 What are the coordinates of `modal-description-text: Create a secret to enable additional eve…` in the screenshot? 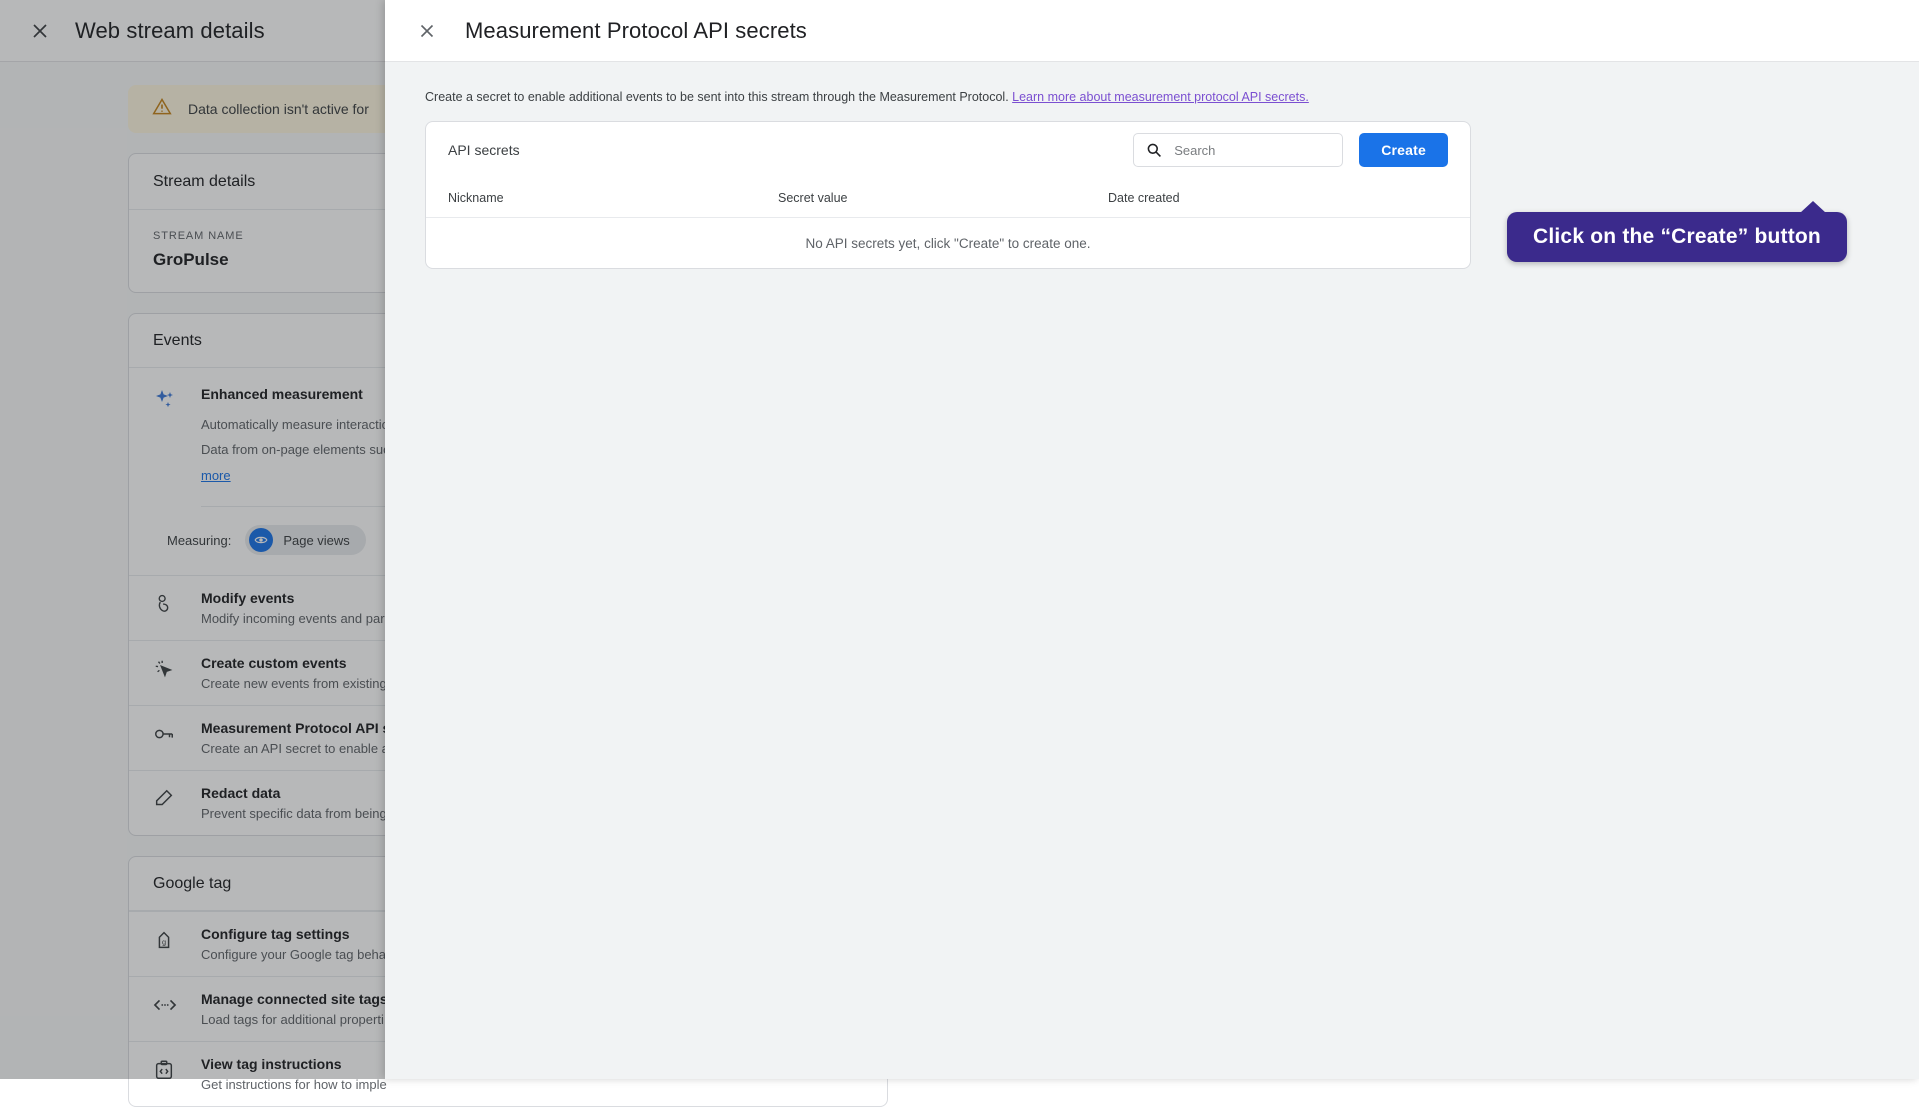 It's located at (718, 97).